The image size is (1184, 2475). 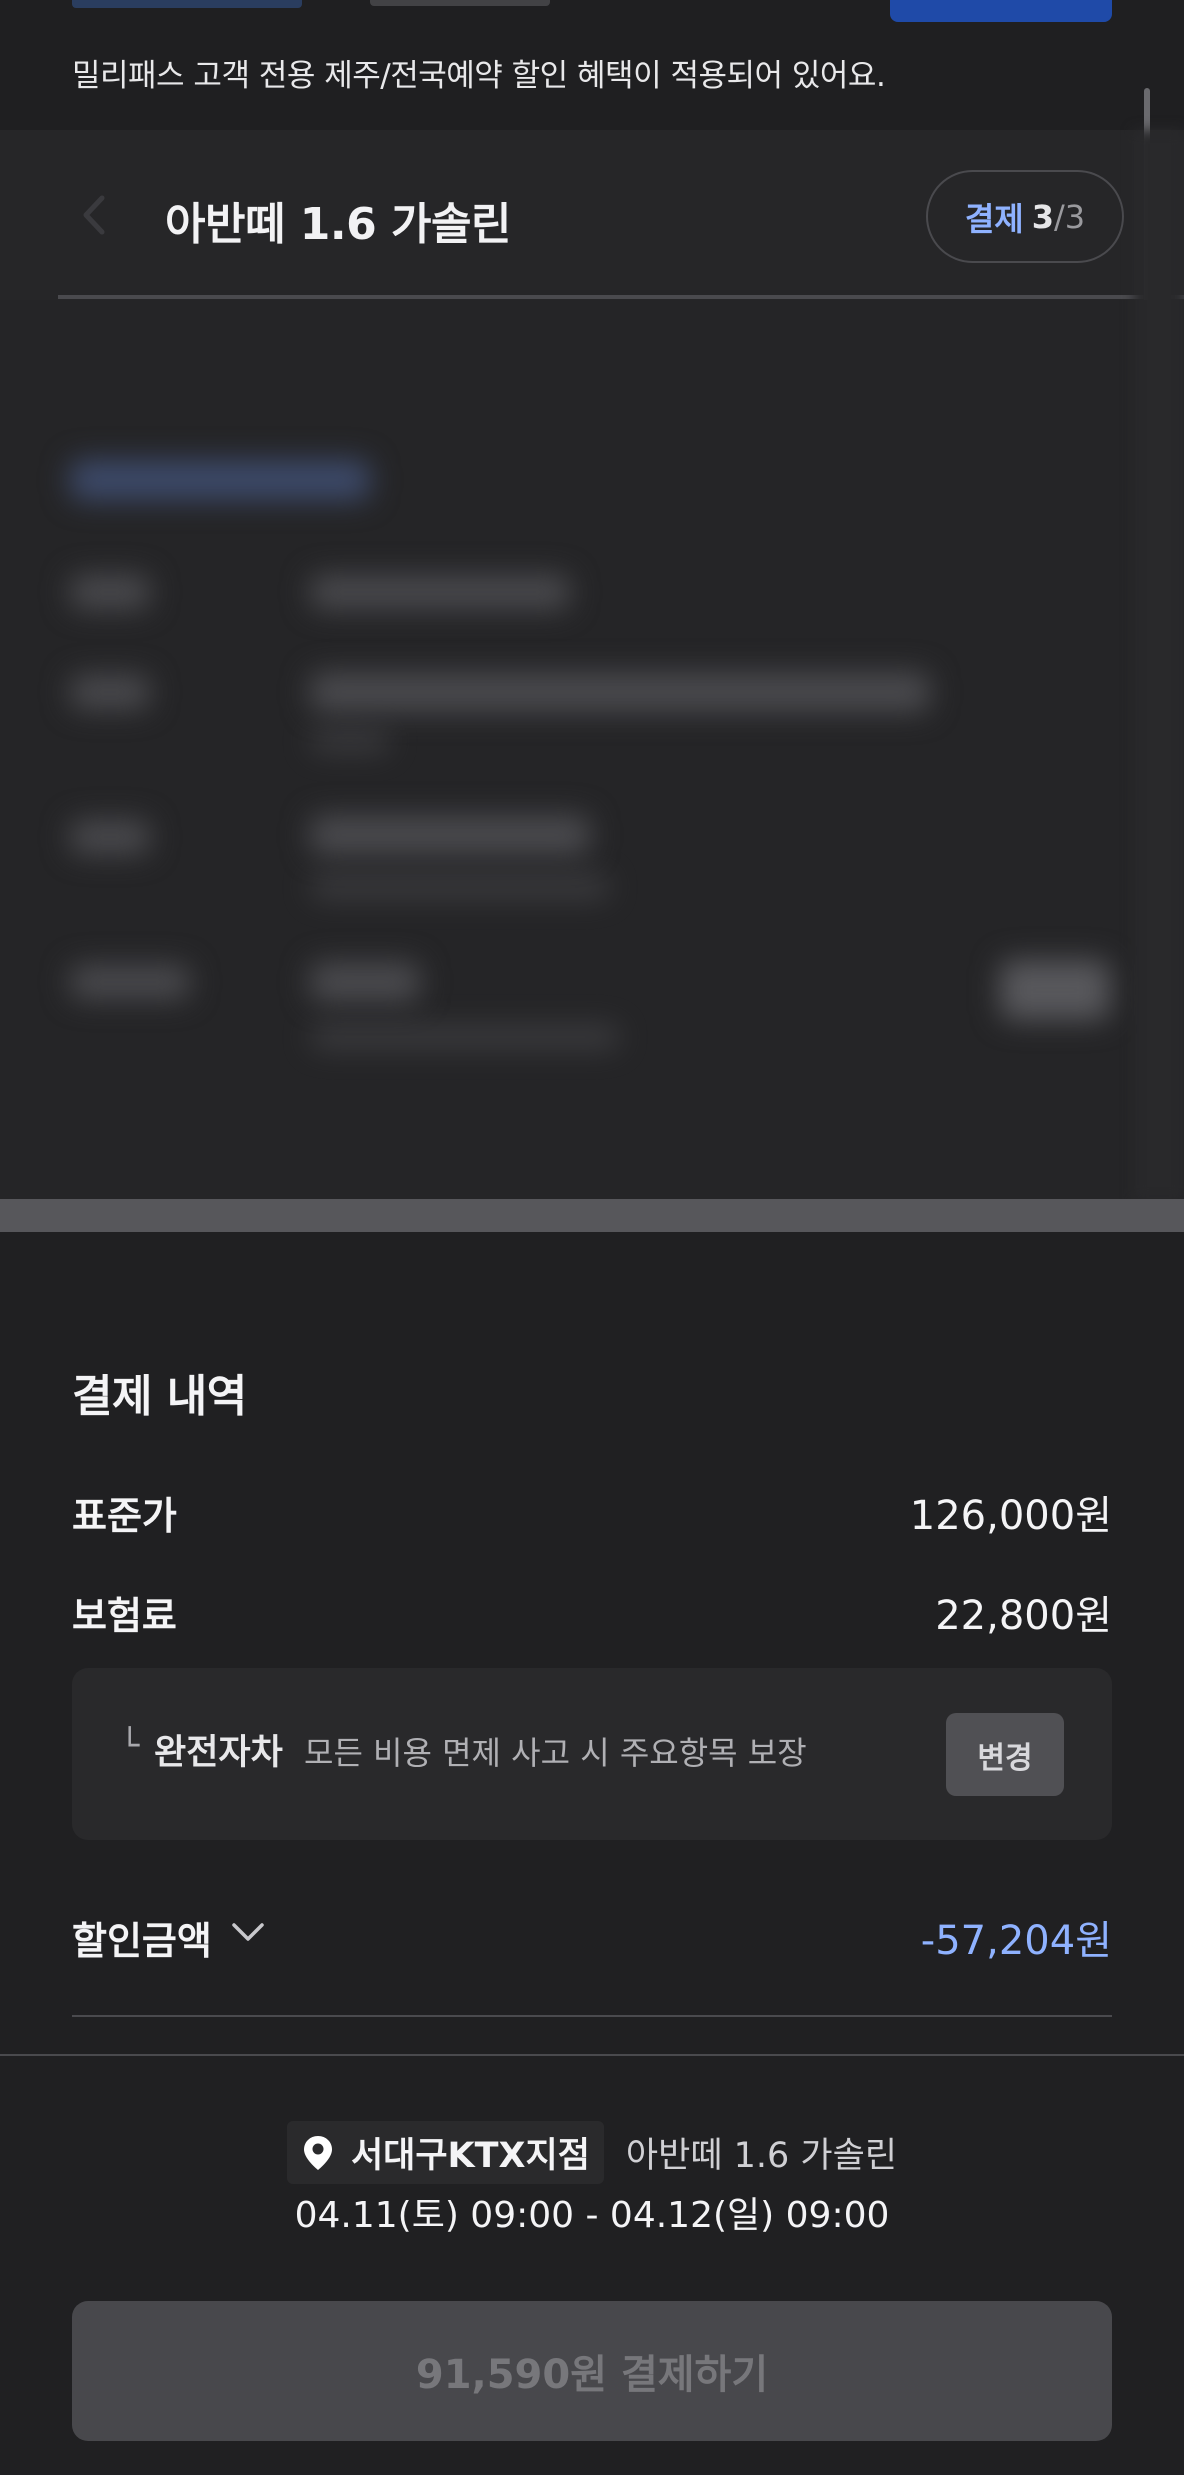 I want to click on step-total: 3, so click(x=1075, y=216).